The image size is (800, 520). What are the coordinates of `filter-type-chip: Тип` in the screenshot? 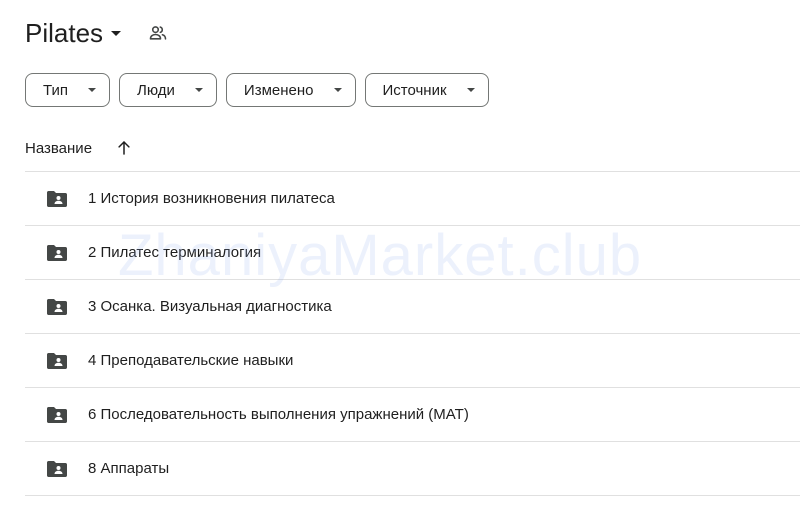 It's located at (68, 90).